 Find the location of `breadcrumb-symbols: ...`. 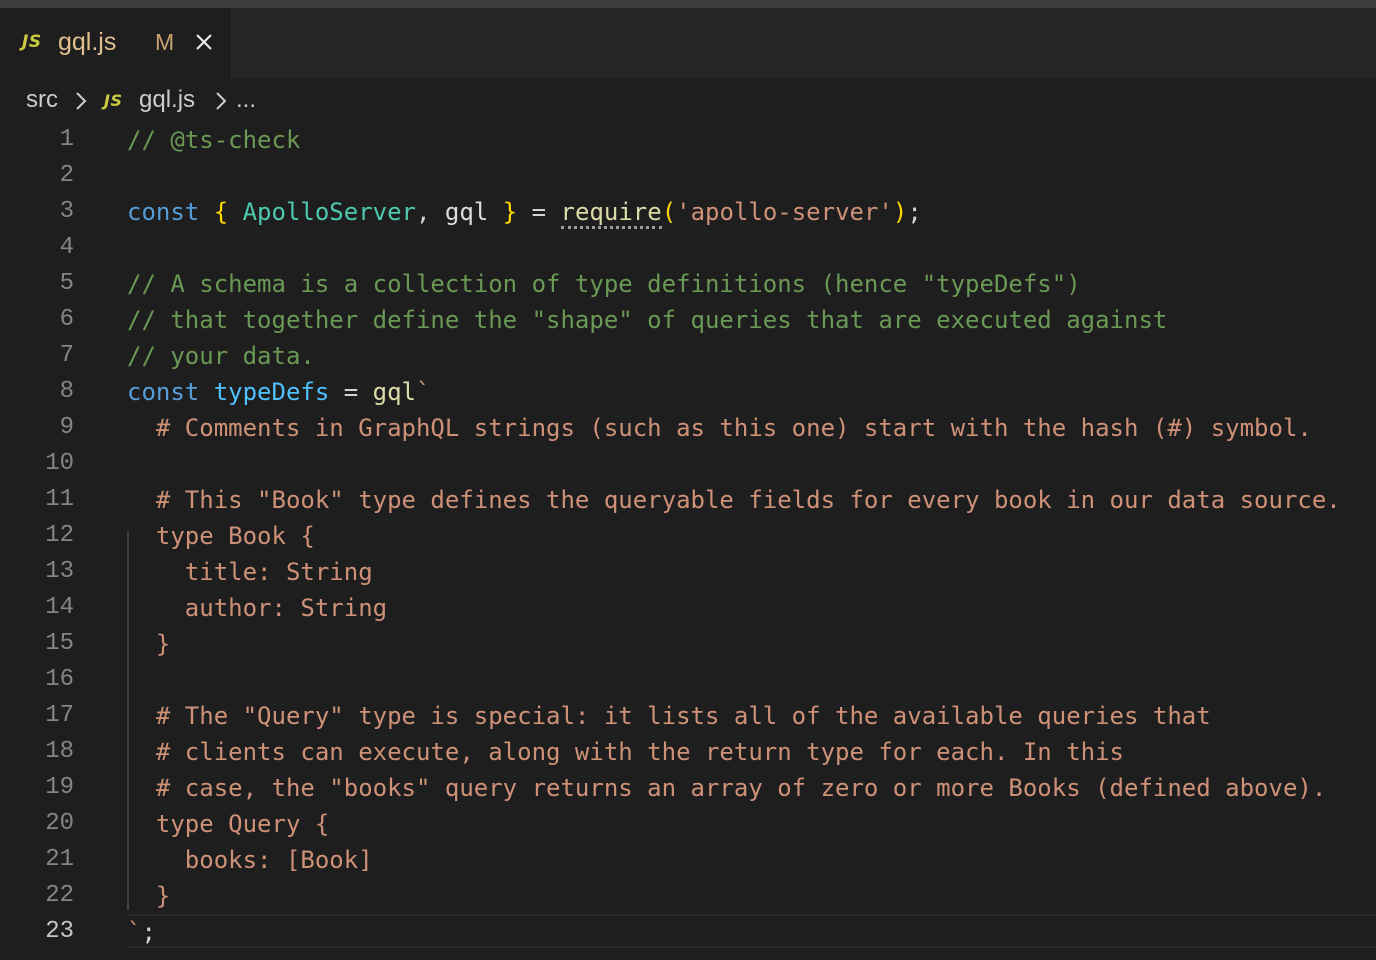

breadcrumb-symbols: ... is located at coordinates (246, 100).